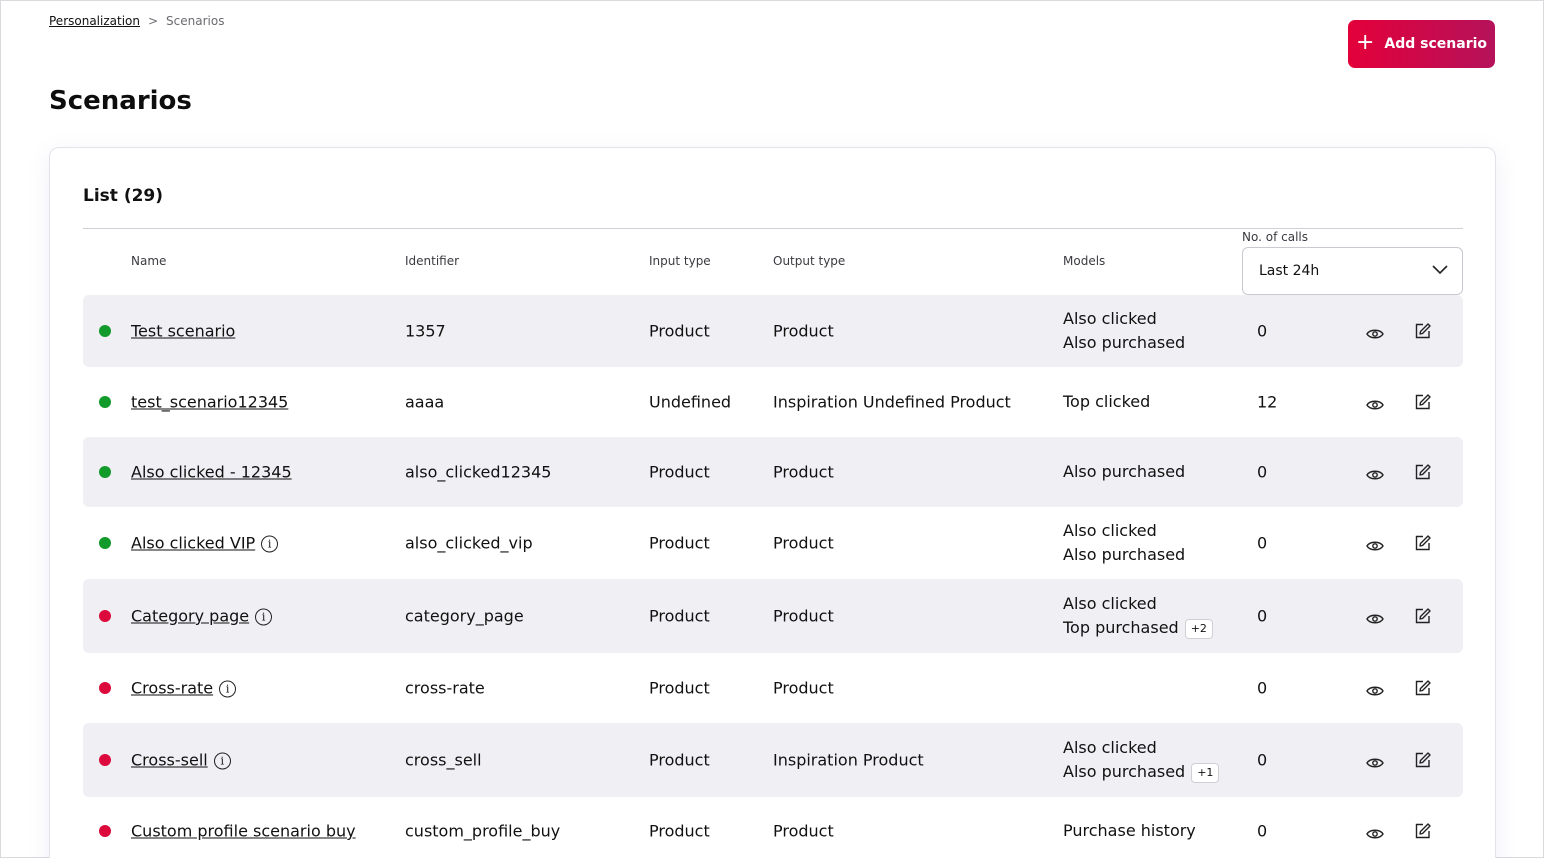 The height and width of the screenshot is (858, 1544). I want to click on scenario-identifier: also_clicked_vip, so click(469, 543).